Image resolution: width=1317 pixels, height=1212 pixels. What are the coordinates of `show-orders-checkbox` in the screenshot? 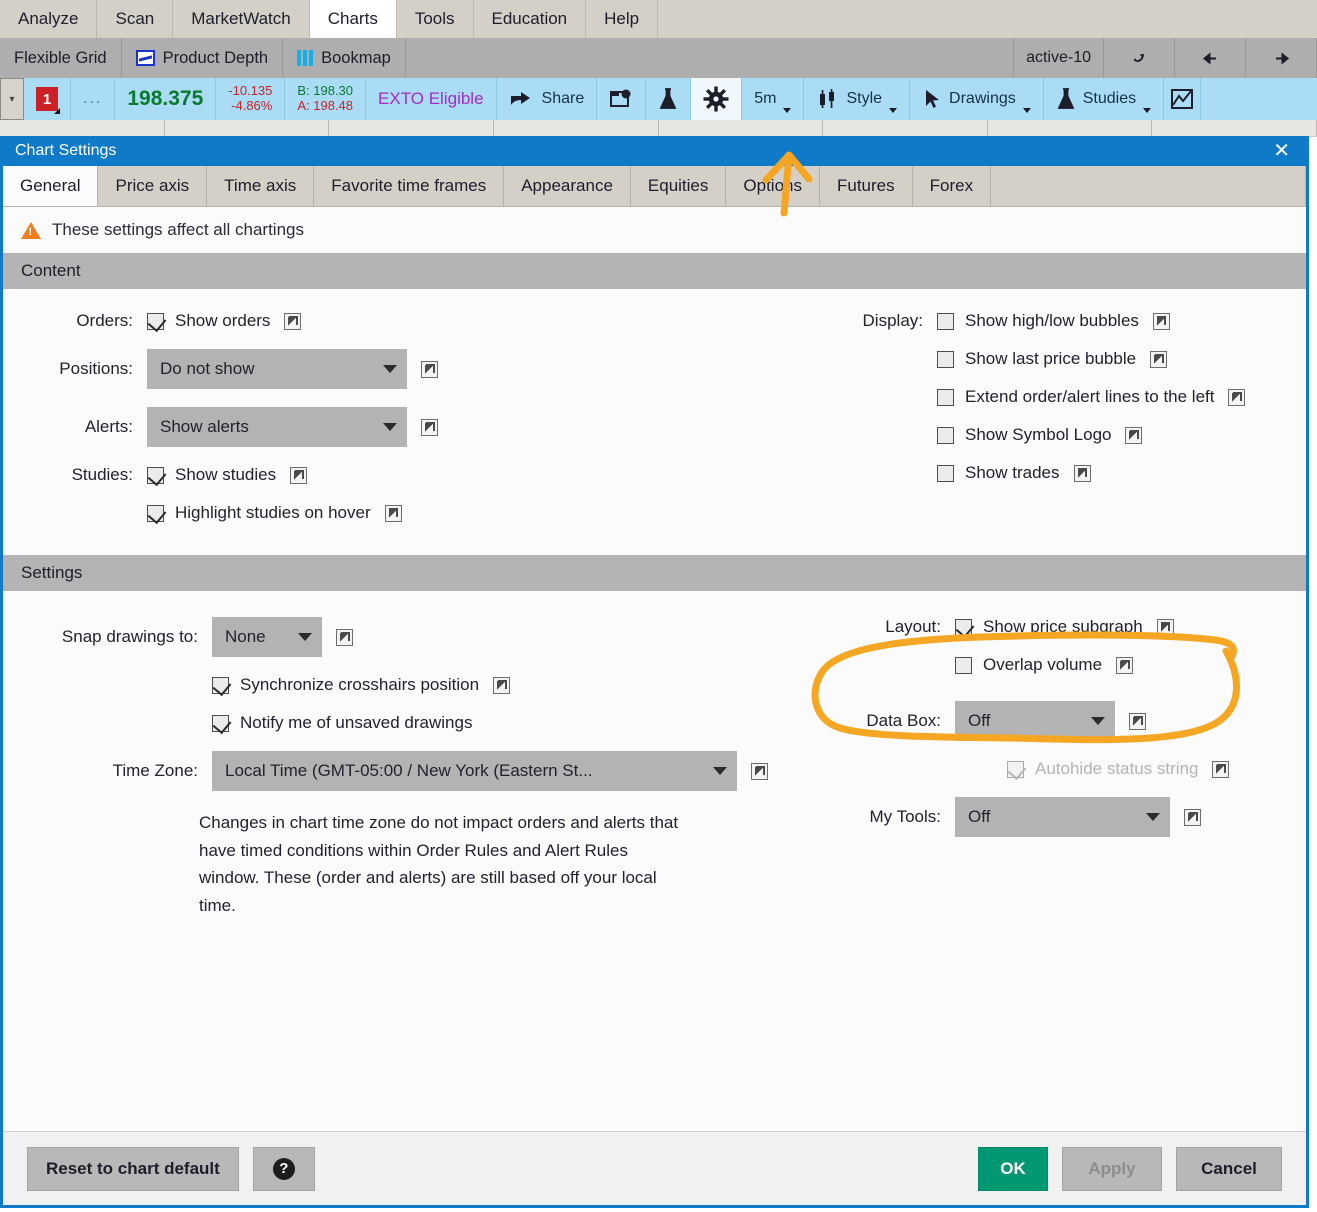 It's located at (155, 321).